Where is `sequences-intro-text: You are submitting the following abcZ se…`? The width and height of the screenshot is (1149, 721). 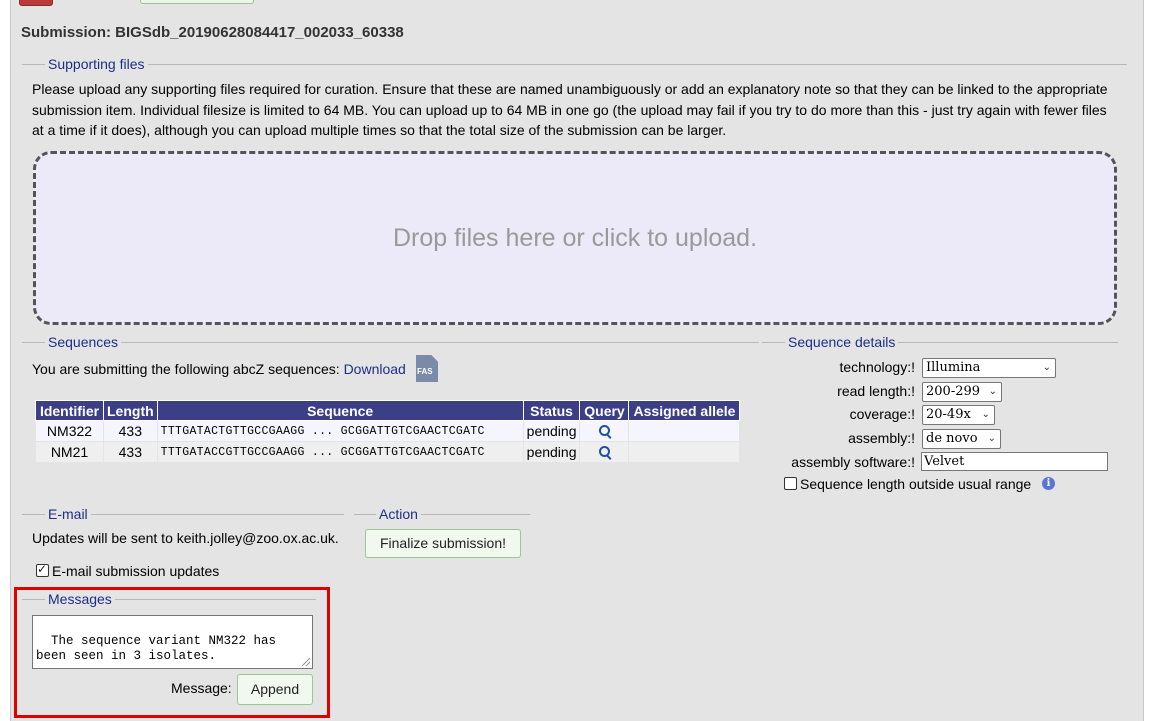 sequences-intro-text: You are submitting the following abcZ se… is located at coordinates (186, 369).